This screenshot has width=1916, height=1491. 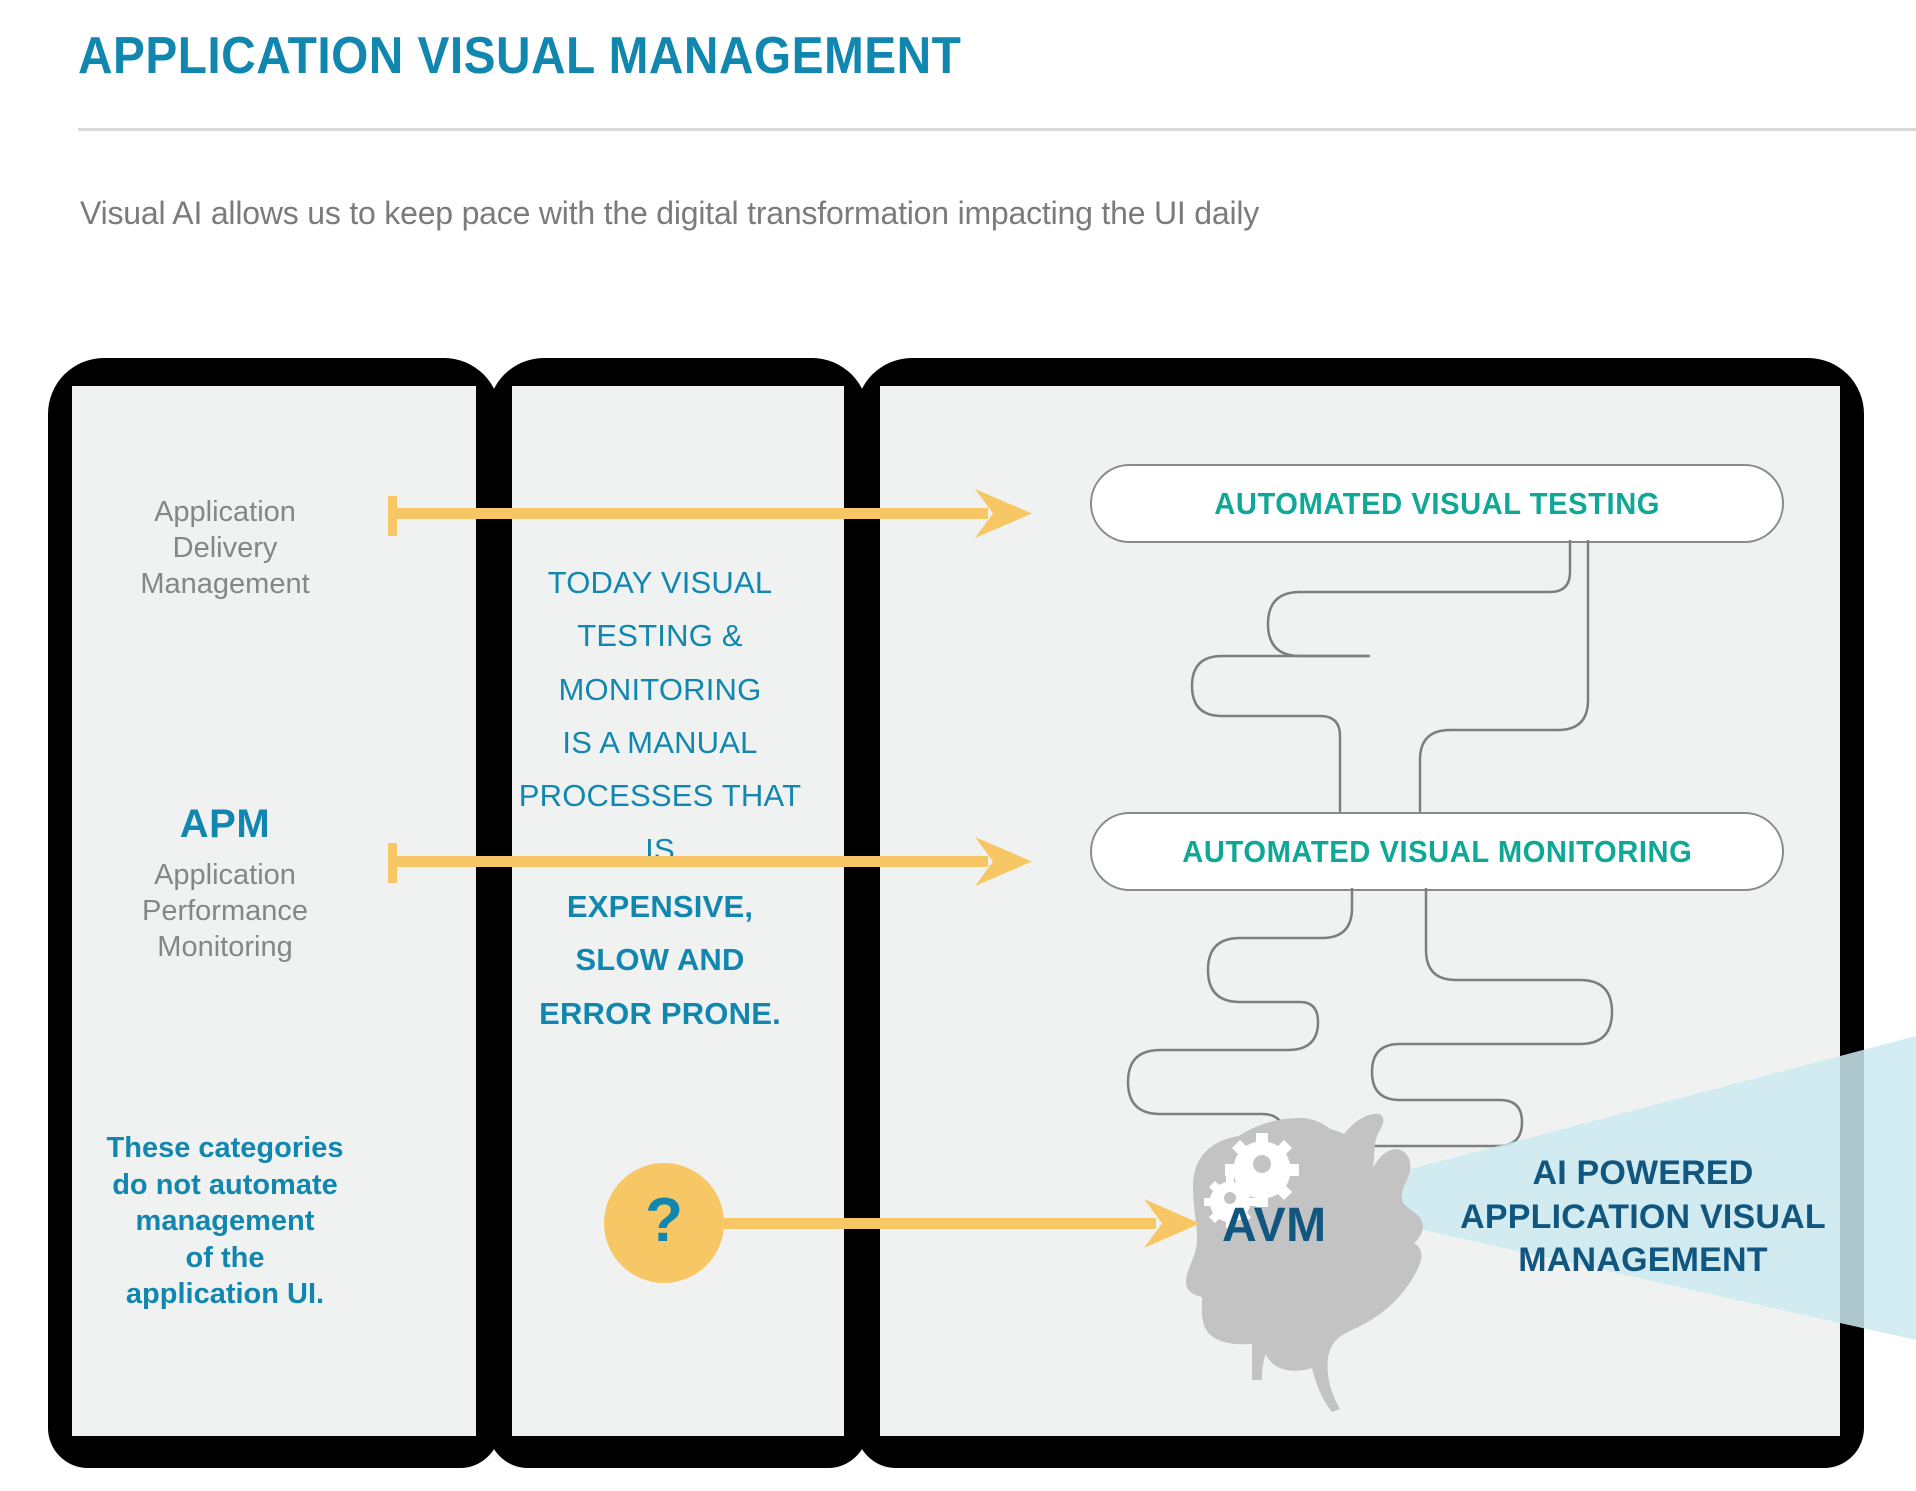 I want to click on question-mark-badge: ?, so click(x=664, y=1223).